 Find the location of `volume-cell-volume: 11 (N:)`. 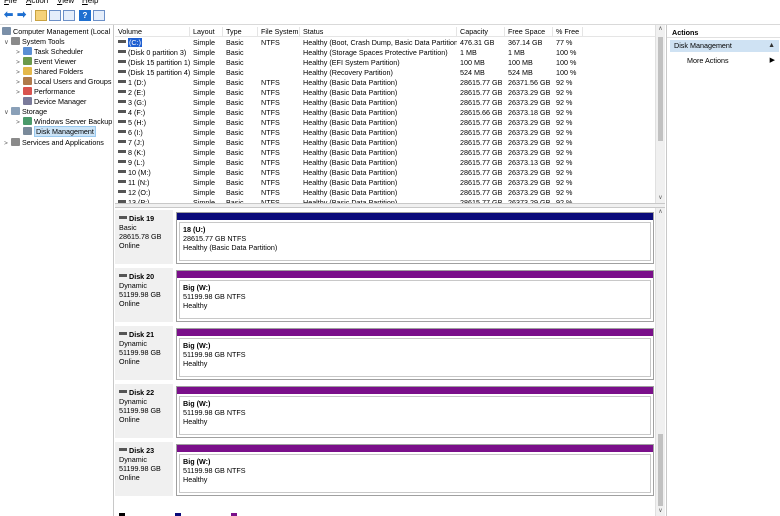

volume-cell-volume: 11 (N:) is located at coordinates (152, 183).